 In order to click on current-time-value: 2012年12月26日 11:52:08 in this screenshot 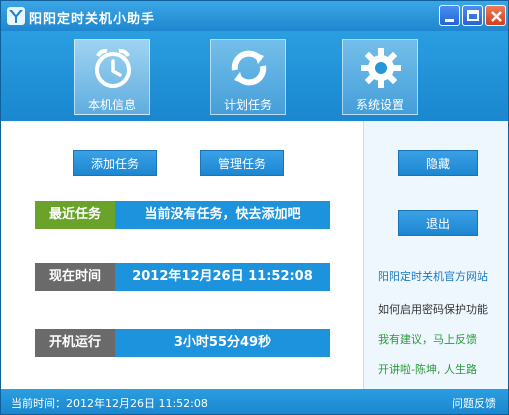, I will do `click(222, 277)`.